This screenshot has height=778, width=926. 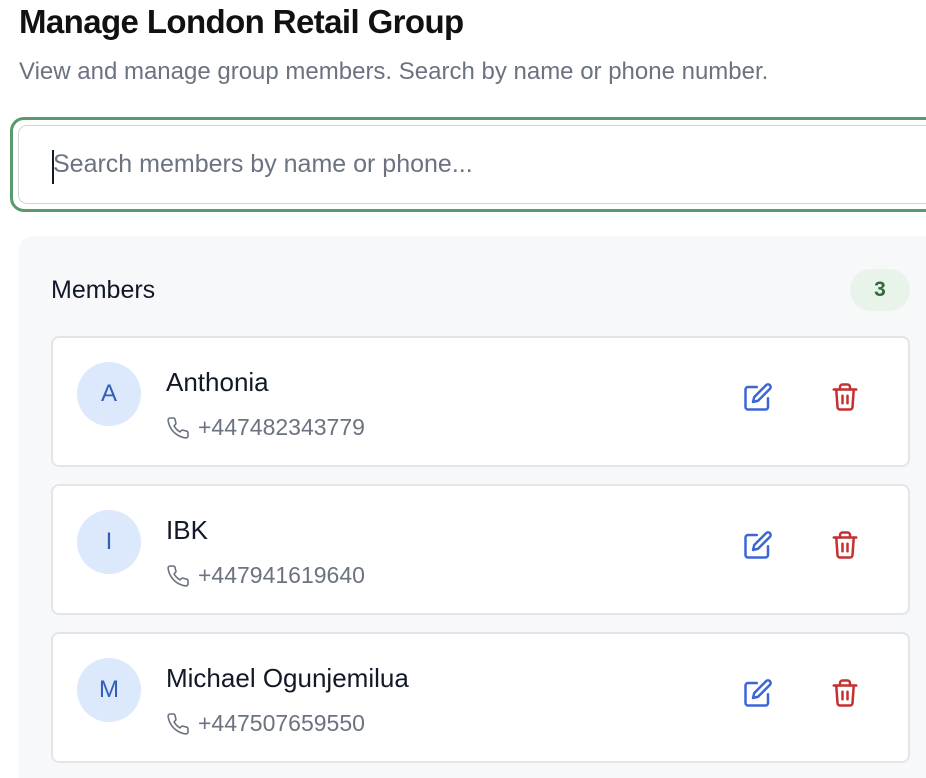 What do you see at coordinates (103, 290) in the screenshot?
I see `members-heading: Members` at bounding box center [103, 290].